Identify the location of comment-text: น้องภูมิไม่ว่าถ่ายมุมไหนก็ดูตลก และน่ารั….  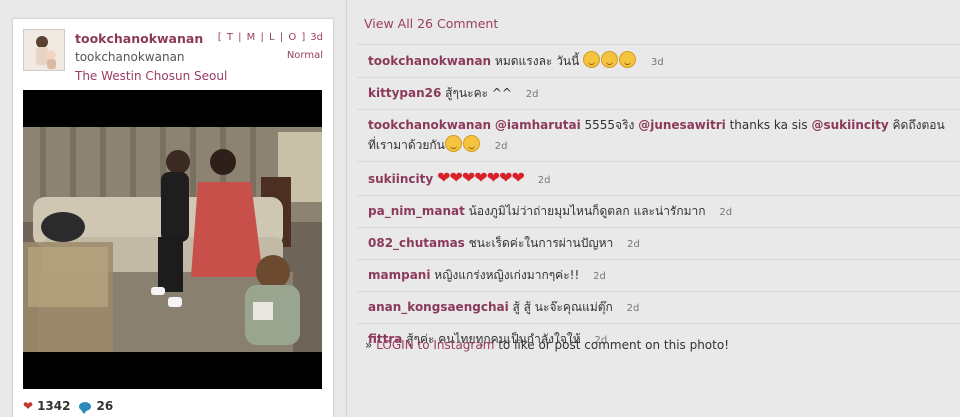
(587, 211).